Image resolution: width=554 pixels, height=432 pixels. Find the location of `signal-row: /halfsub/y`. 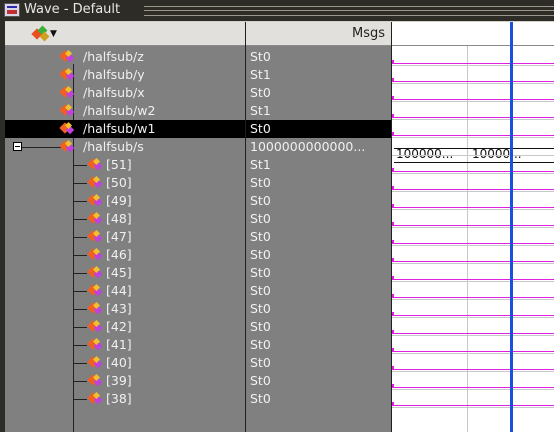

signal-row: /halfsub/y is located at coordinates (125, 75).